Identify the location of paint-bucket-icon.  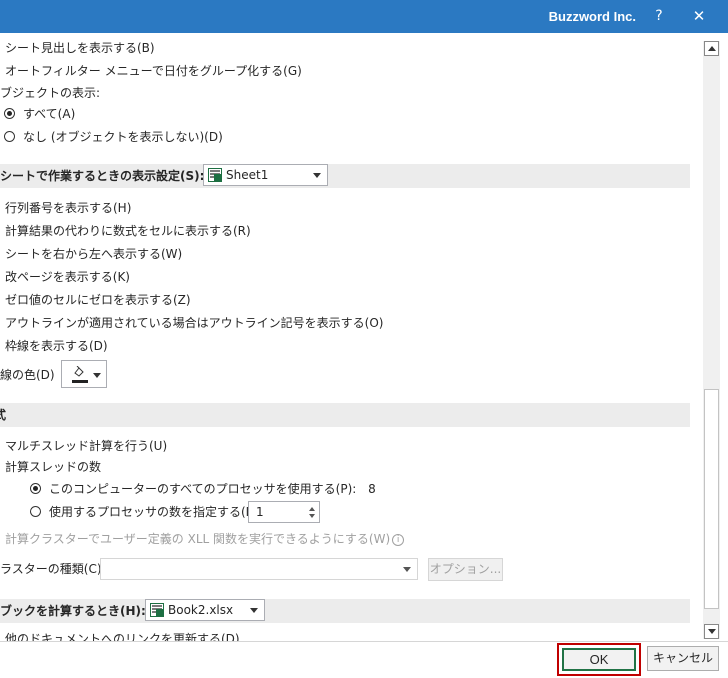
(79, 371).